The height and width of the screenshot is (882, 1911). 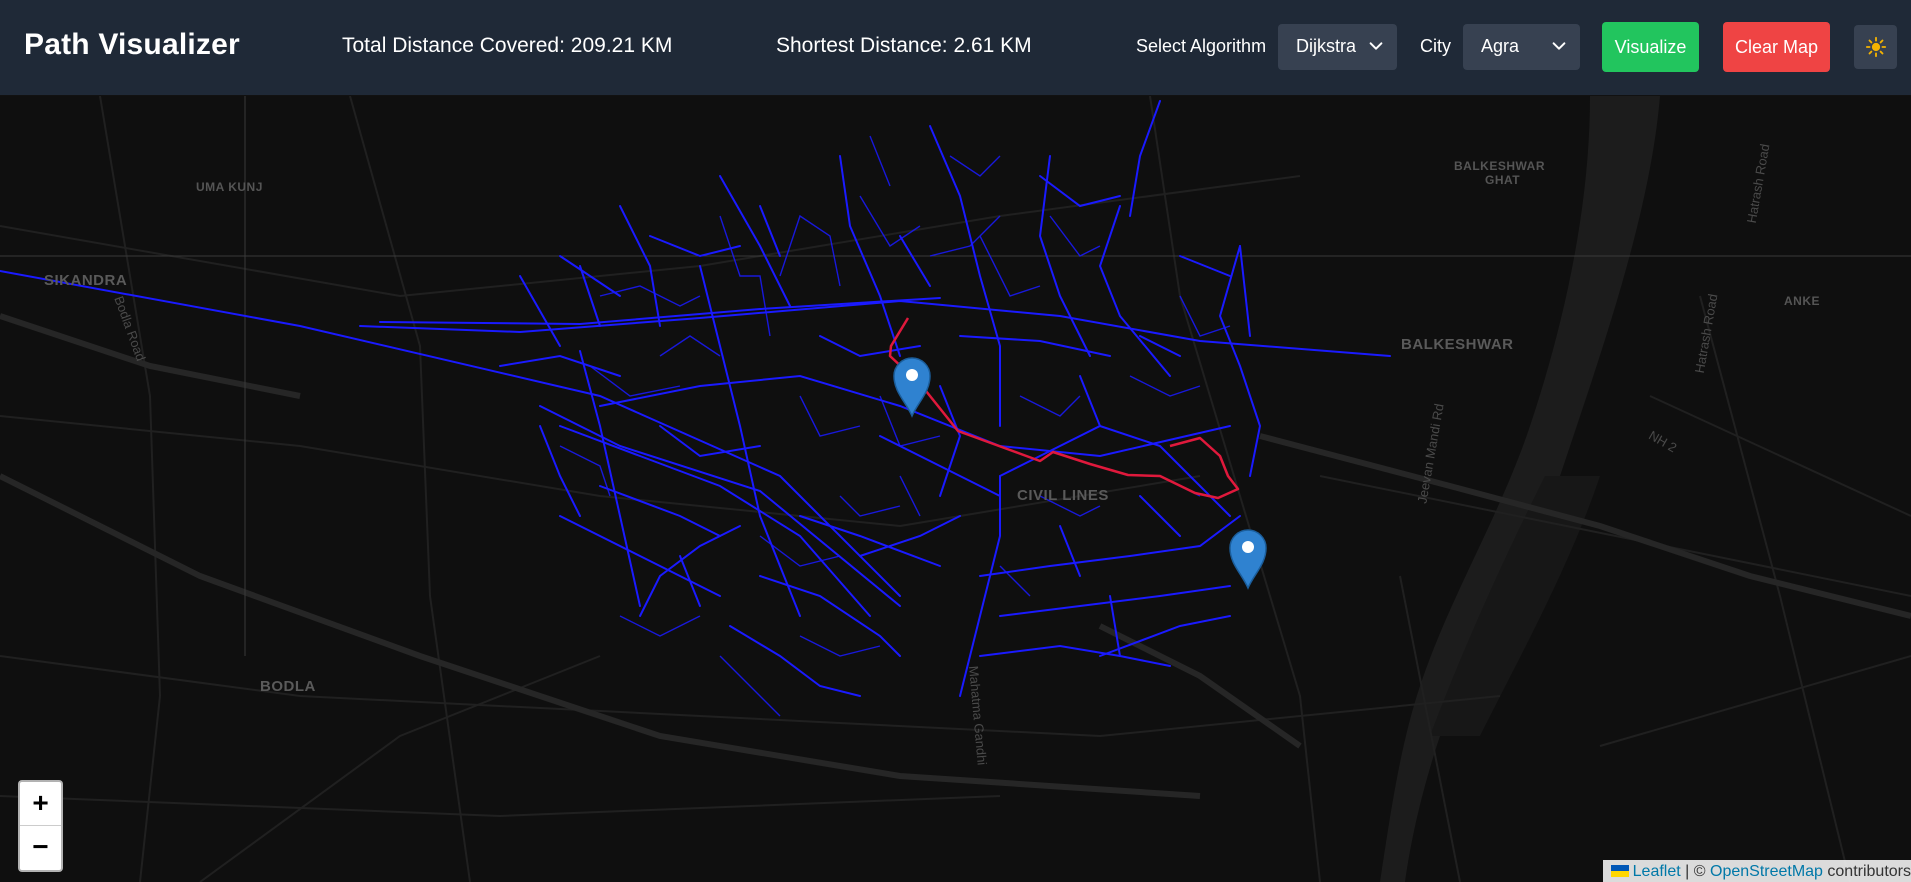 What do you see at coordinates (132, 44) in the screenshot?
I see `app-title: Path Visualizer` at bounding box center [132, 44].